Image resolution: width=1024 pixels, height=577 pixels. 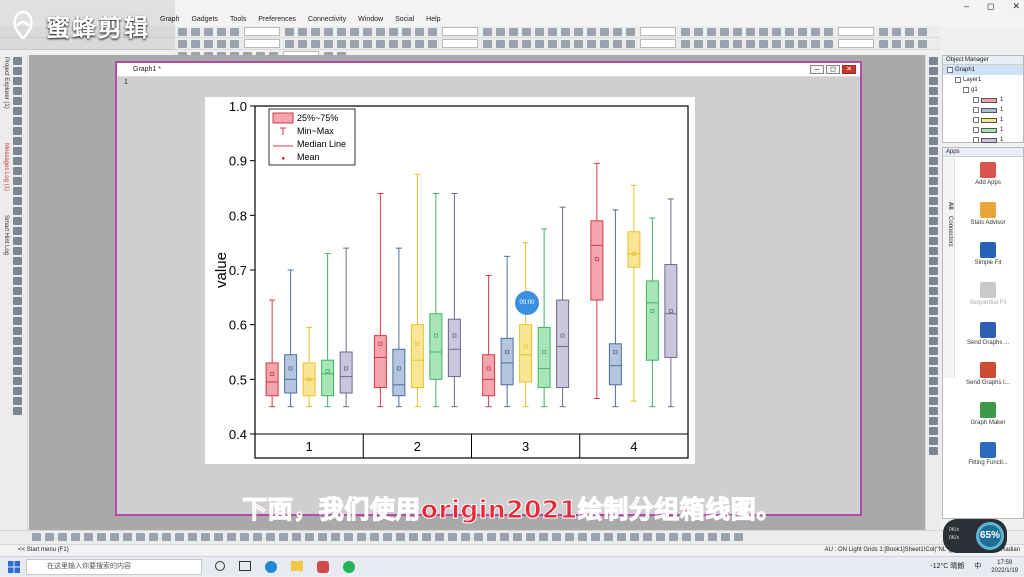 What do you see at coordinates (433, 20) in the screenshot?
I see `menu-item-help: Help` at bounding box center [433, 20].